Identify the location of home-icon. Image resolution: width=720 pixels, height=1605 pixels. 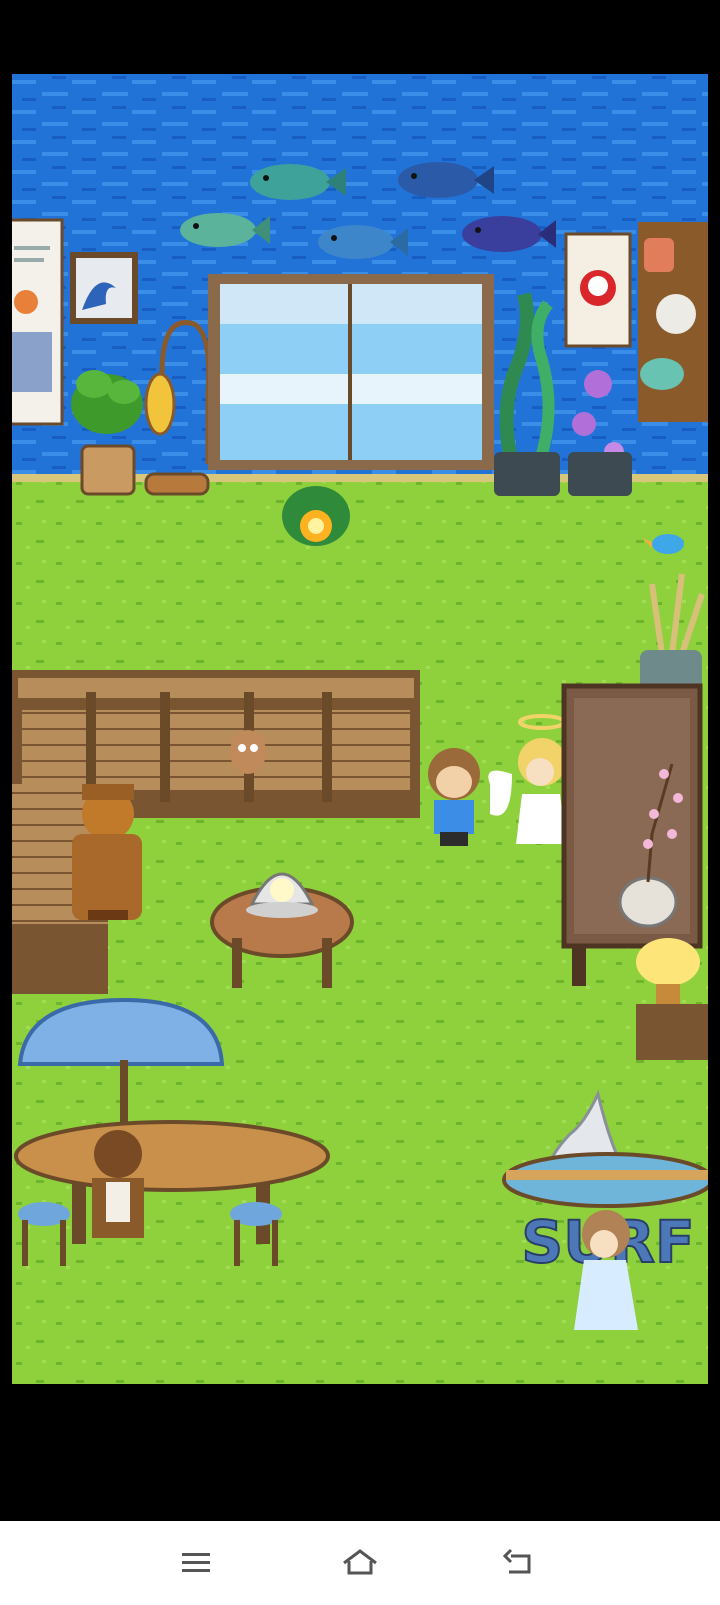
(360, 1562).